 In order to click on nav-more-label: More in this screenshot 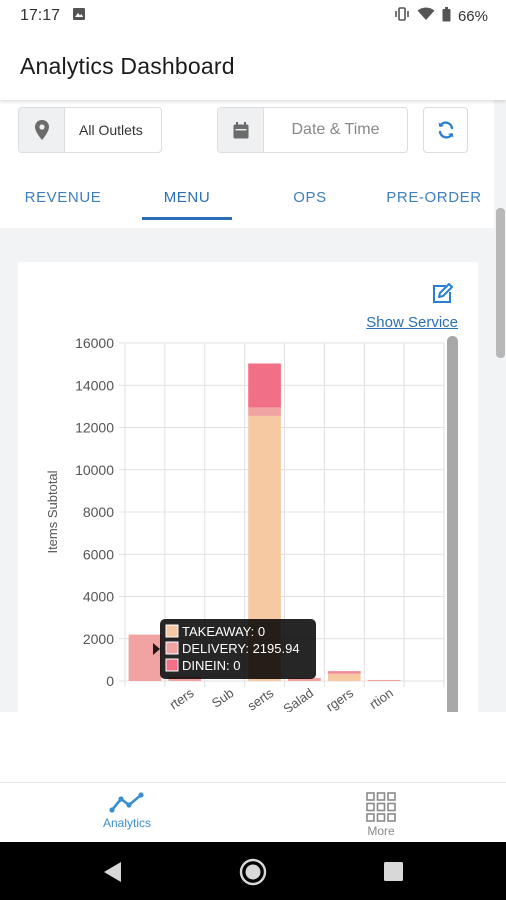, I will do `click(381, 831)`.